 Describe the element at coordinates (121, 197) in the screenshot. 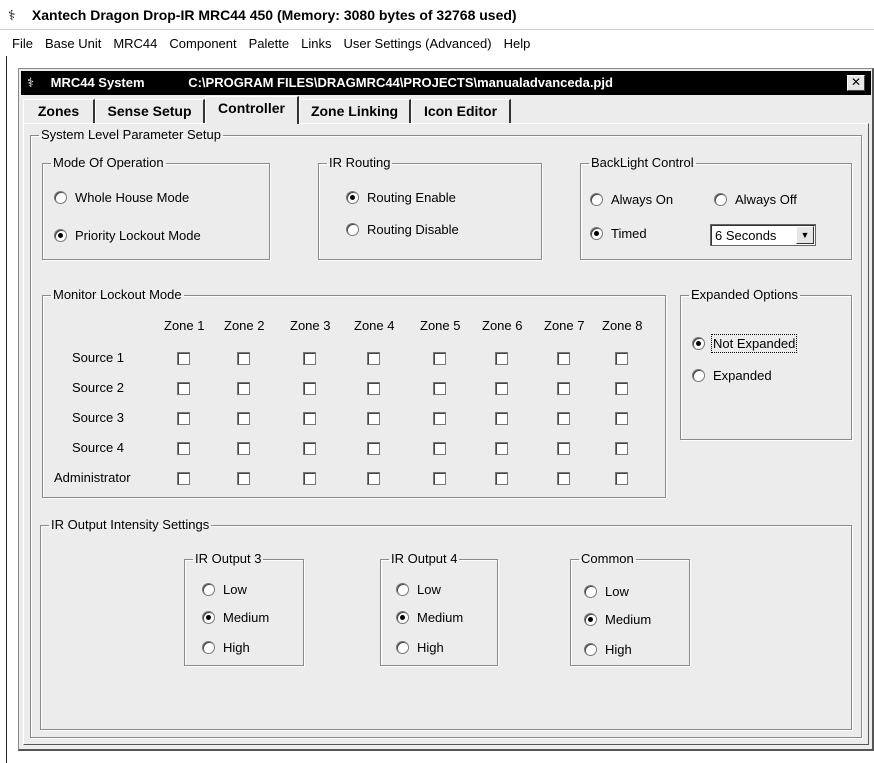

I see `radio-whole-house-mode: Whole House Mode` at that location.